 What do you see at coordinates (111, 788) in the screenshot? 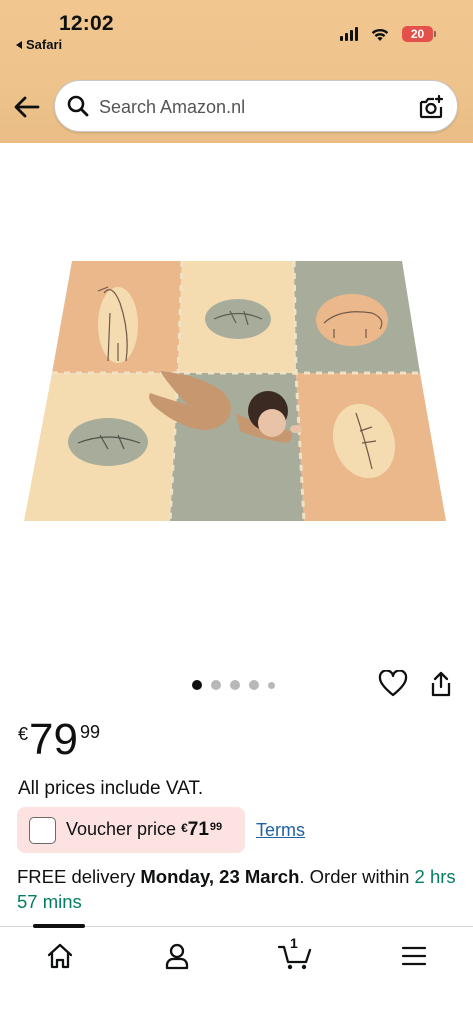
I see `vat-note: All prices include VAT.` at bounding box center [111, 788].